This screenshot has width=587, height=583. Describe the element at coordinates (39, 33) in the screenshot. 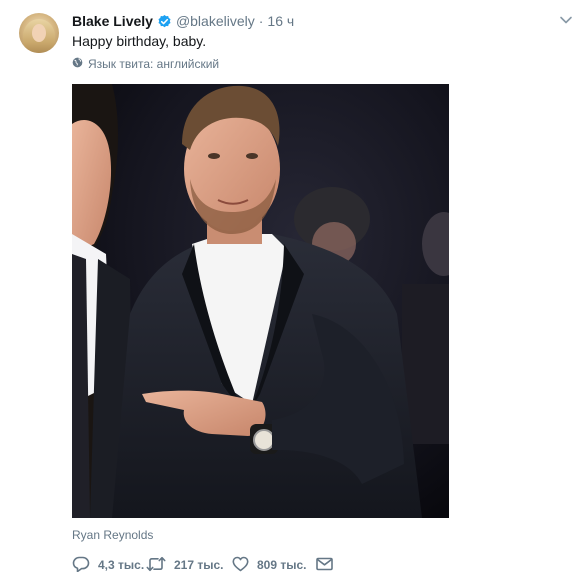

I see `author-avatar` at that location.